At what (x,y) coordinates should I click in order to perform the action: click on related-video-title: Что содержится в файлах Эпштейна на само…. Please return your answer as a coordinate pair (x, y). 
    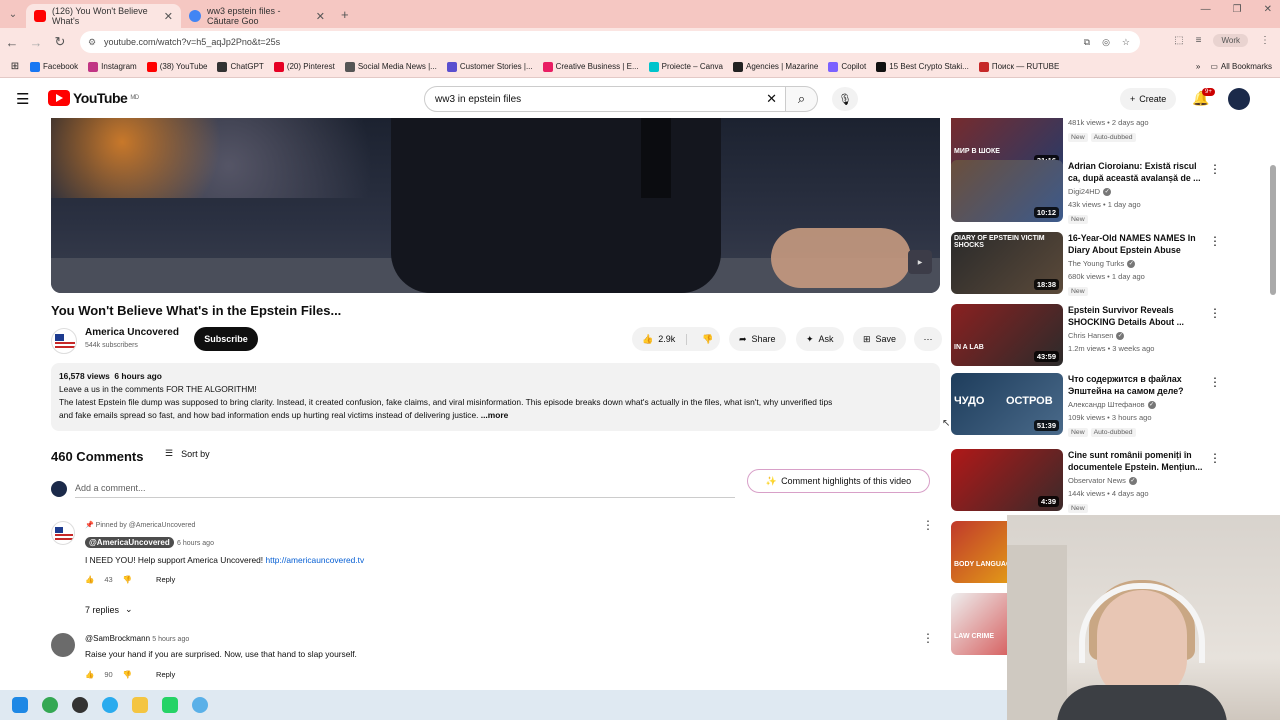
    Looking at the image, I should click on (1138, 385).